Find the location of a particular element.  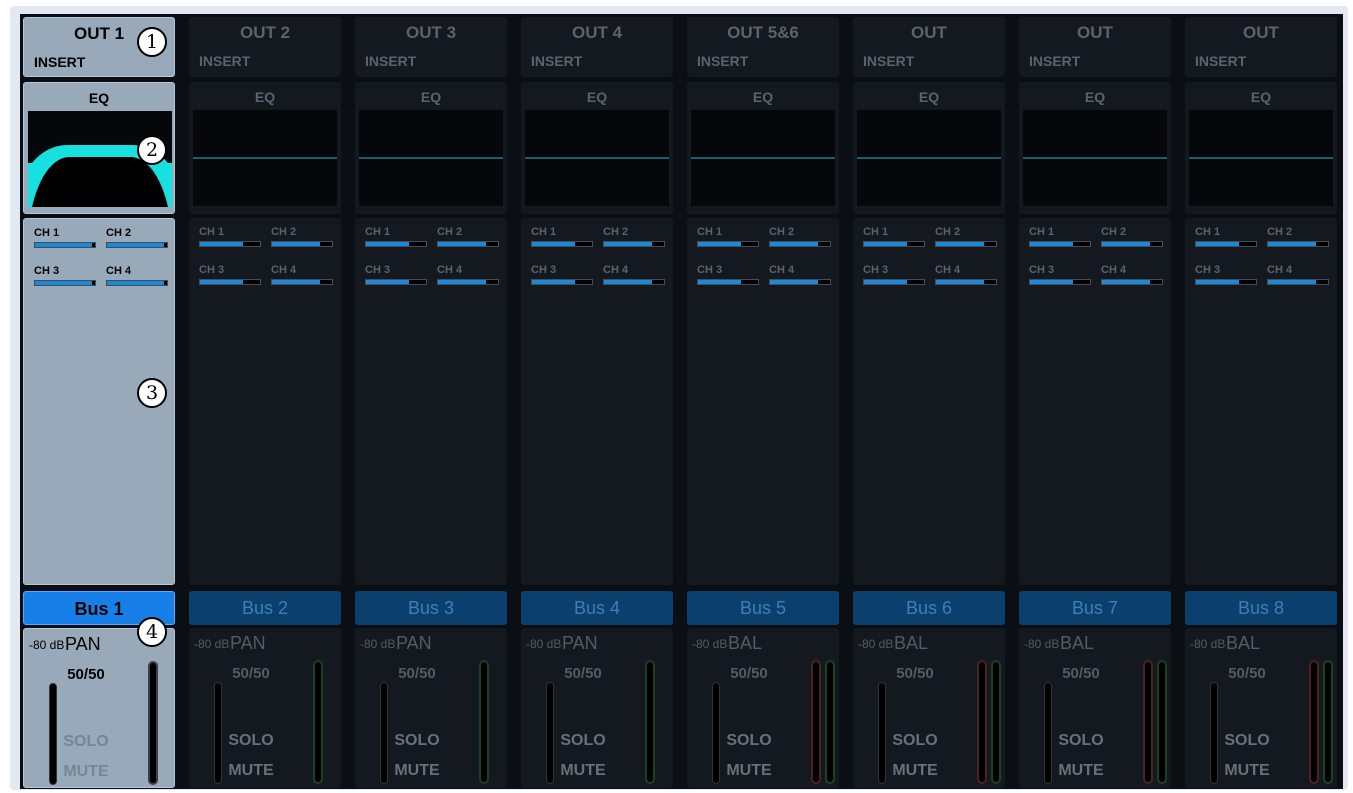

bus-button: Bus 2 is located at coordinates (265, 608).